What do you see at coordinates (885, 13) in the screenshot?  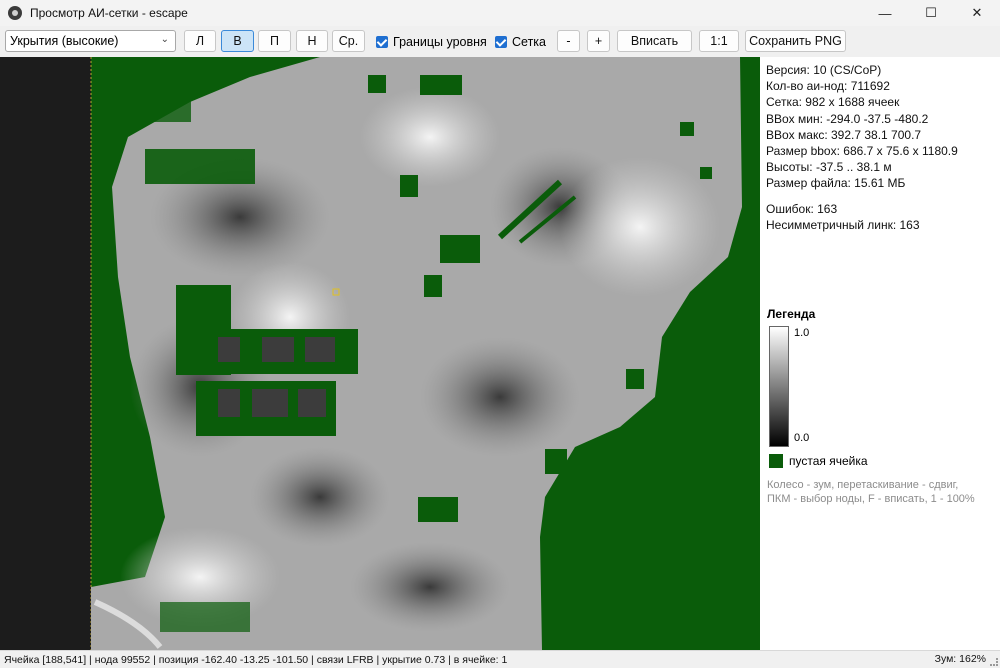 I see `minimize-button: —` at bounding box center [885, 13].